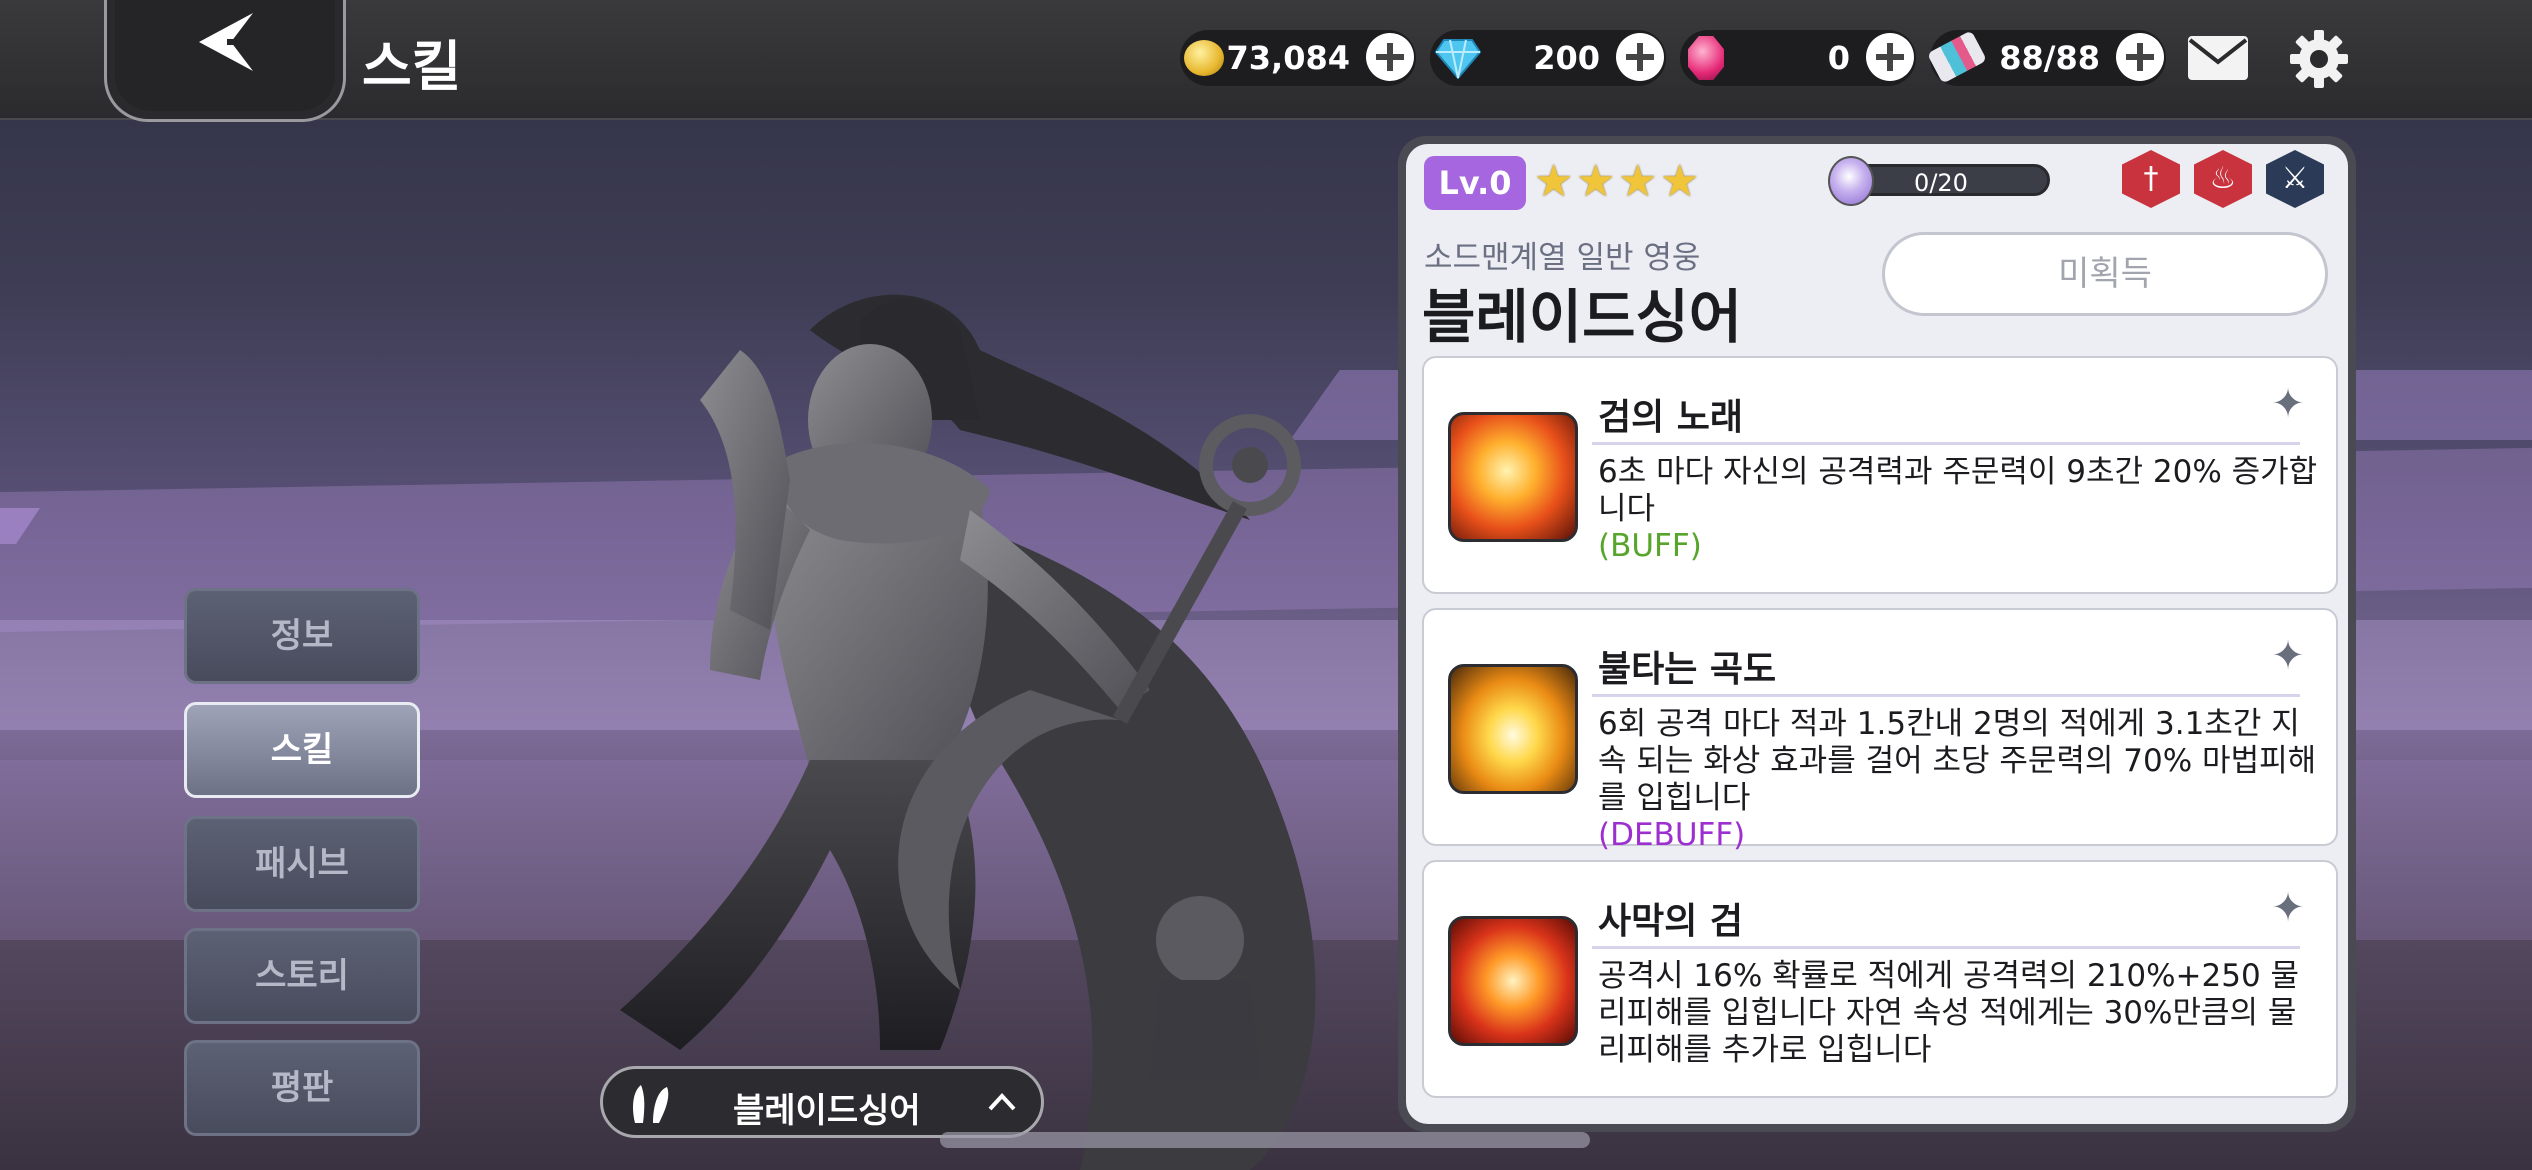  Describe the element at coordinates (1566, 58) in the screenshot. I see `diamond-value: 200` at that location.